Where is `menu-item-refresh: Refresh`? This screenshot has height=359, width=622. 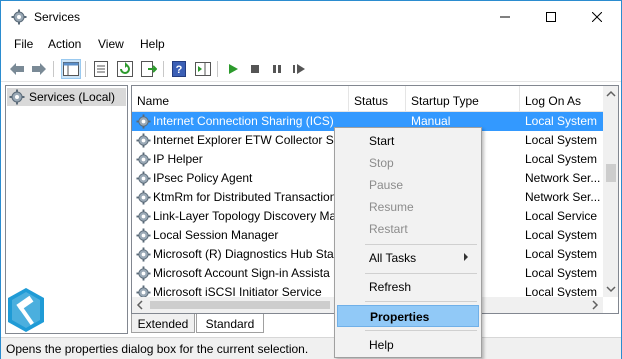 menu-item-refresh: Refresh is located at coordinates (408, 287).